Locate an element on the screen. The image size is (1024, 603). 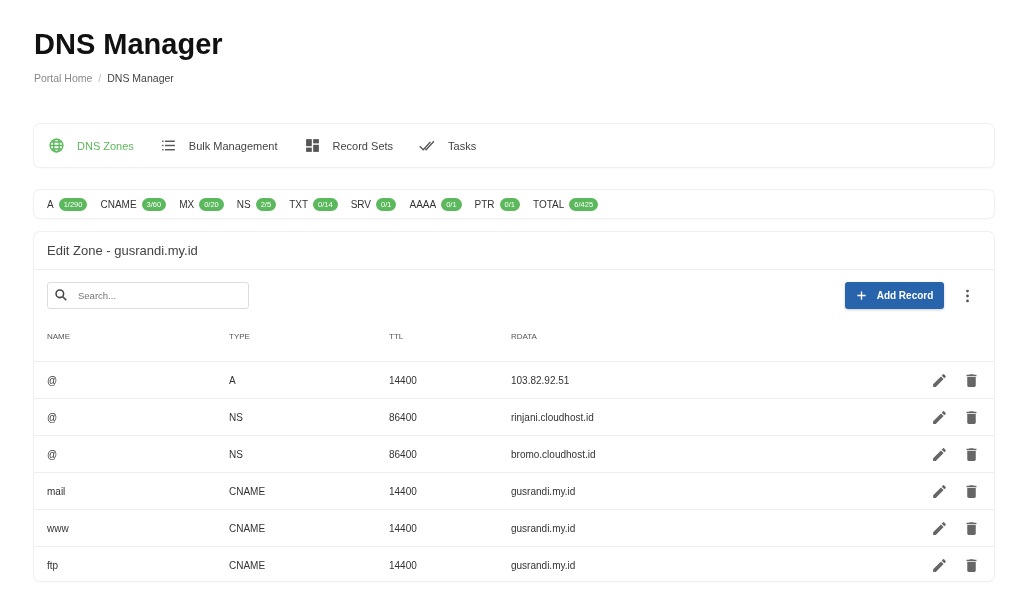
nav-tab: Record Sets is located at coordinates (348, 145).